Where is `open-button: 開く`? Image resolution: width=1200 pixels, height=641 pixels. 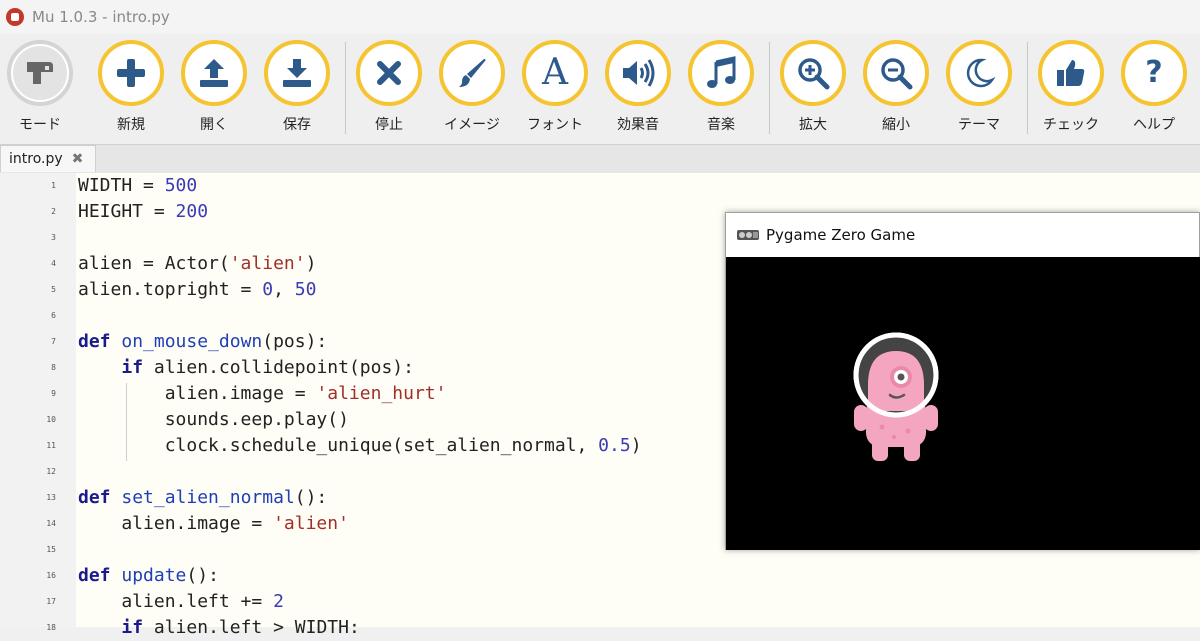
open-button: 開く is located at coordinates (214, 87).